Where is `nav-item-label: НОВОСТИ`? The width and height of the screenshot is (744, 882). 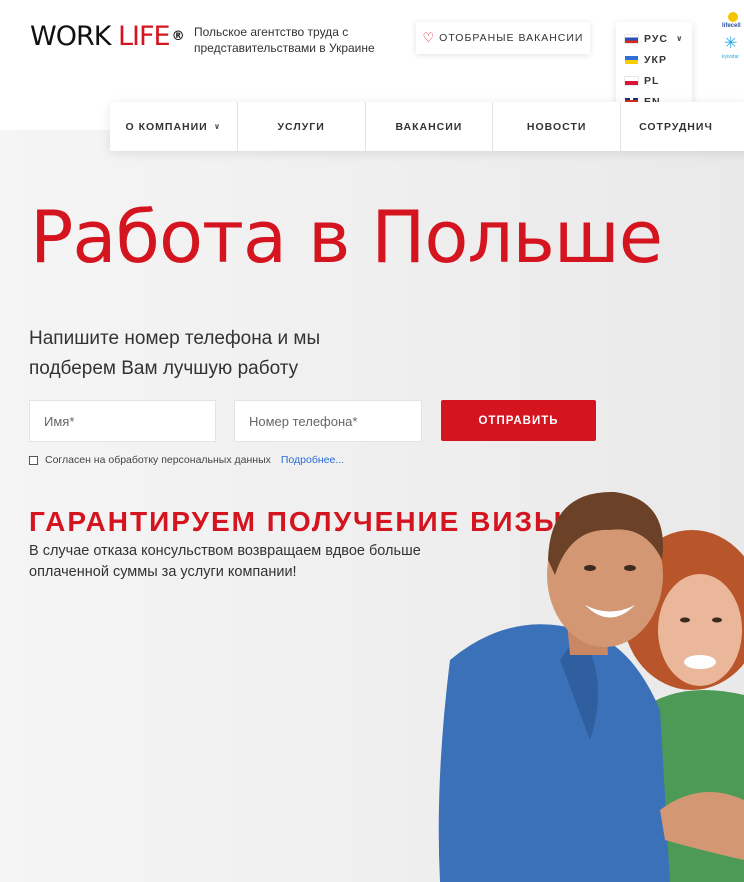 nav-item-label: НОВОСТИ is located at coordinates (556, 126).